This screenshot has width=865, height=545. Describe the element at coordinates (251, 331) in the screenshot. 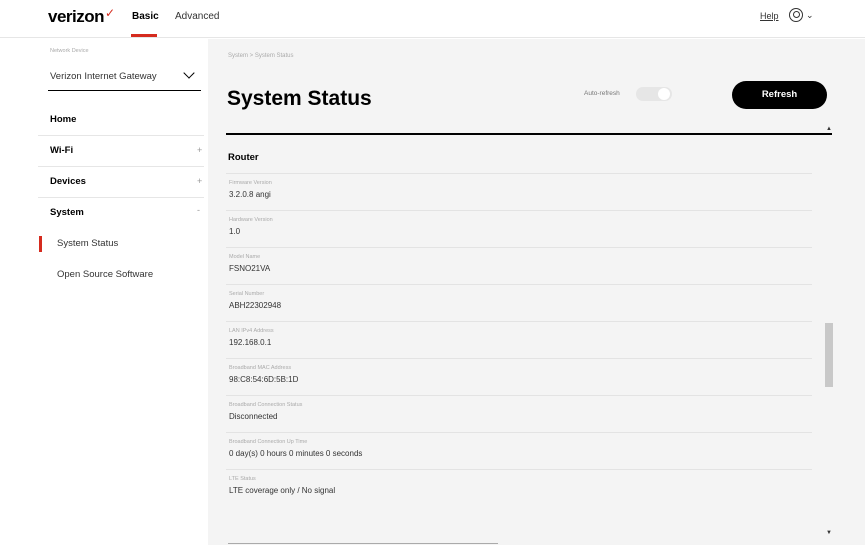

I see `status-row-label: LAN IPv4 Address` at that location.